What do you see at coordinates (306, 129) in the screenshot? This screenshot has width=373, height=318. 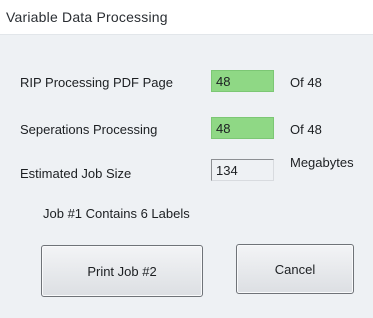 I see `separations-processing-total: Of 48` at bounding box center [306, 129].